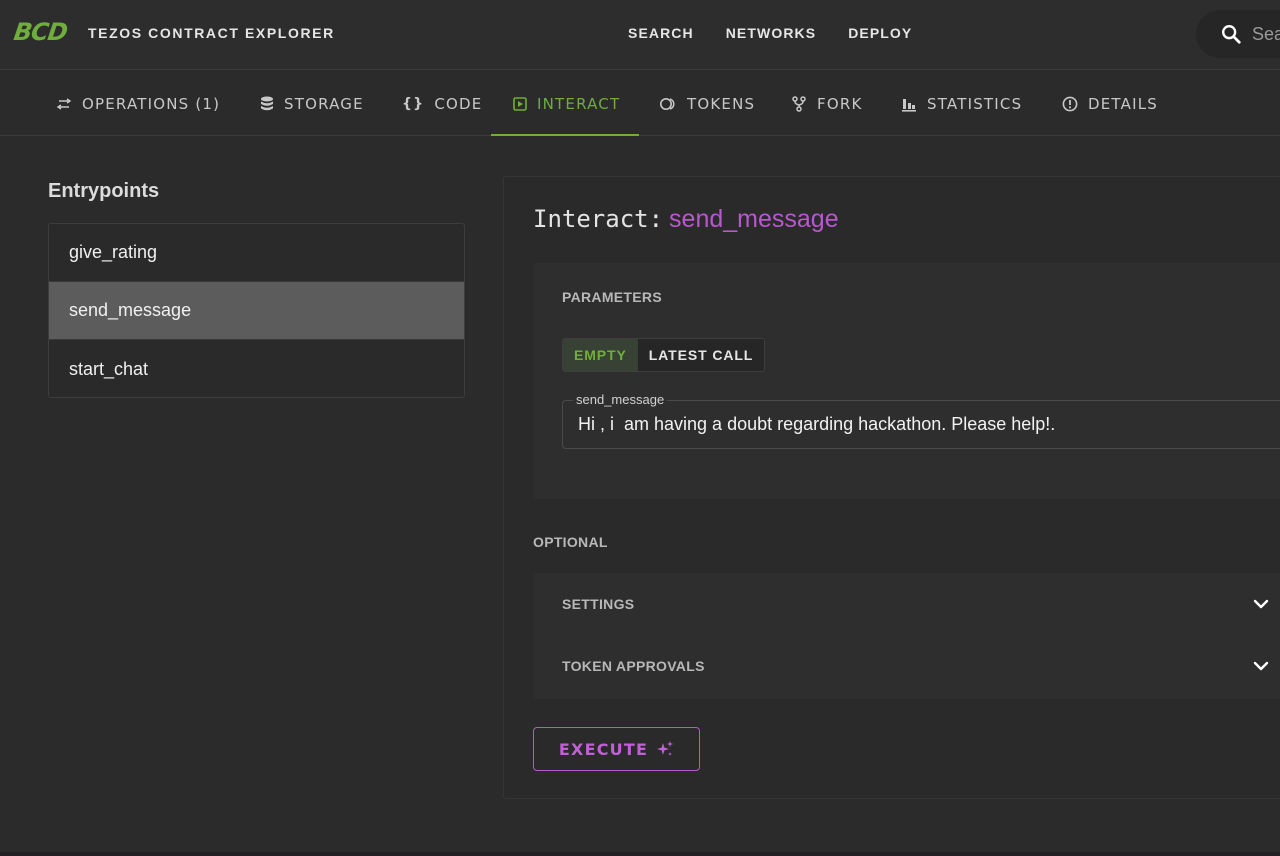  Describe the element at coordinates (520, 103) in the screenshot. I see `play-box-icon` at that location.